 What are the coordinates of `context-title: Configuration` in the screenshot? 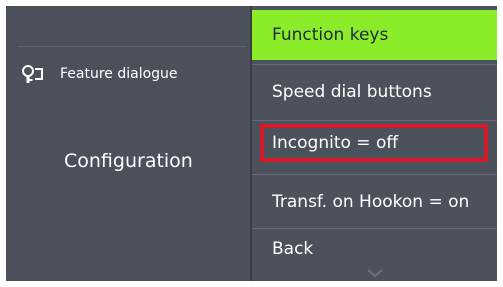 It's located at (128, 161).